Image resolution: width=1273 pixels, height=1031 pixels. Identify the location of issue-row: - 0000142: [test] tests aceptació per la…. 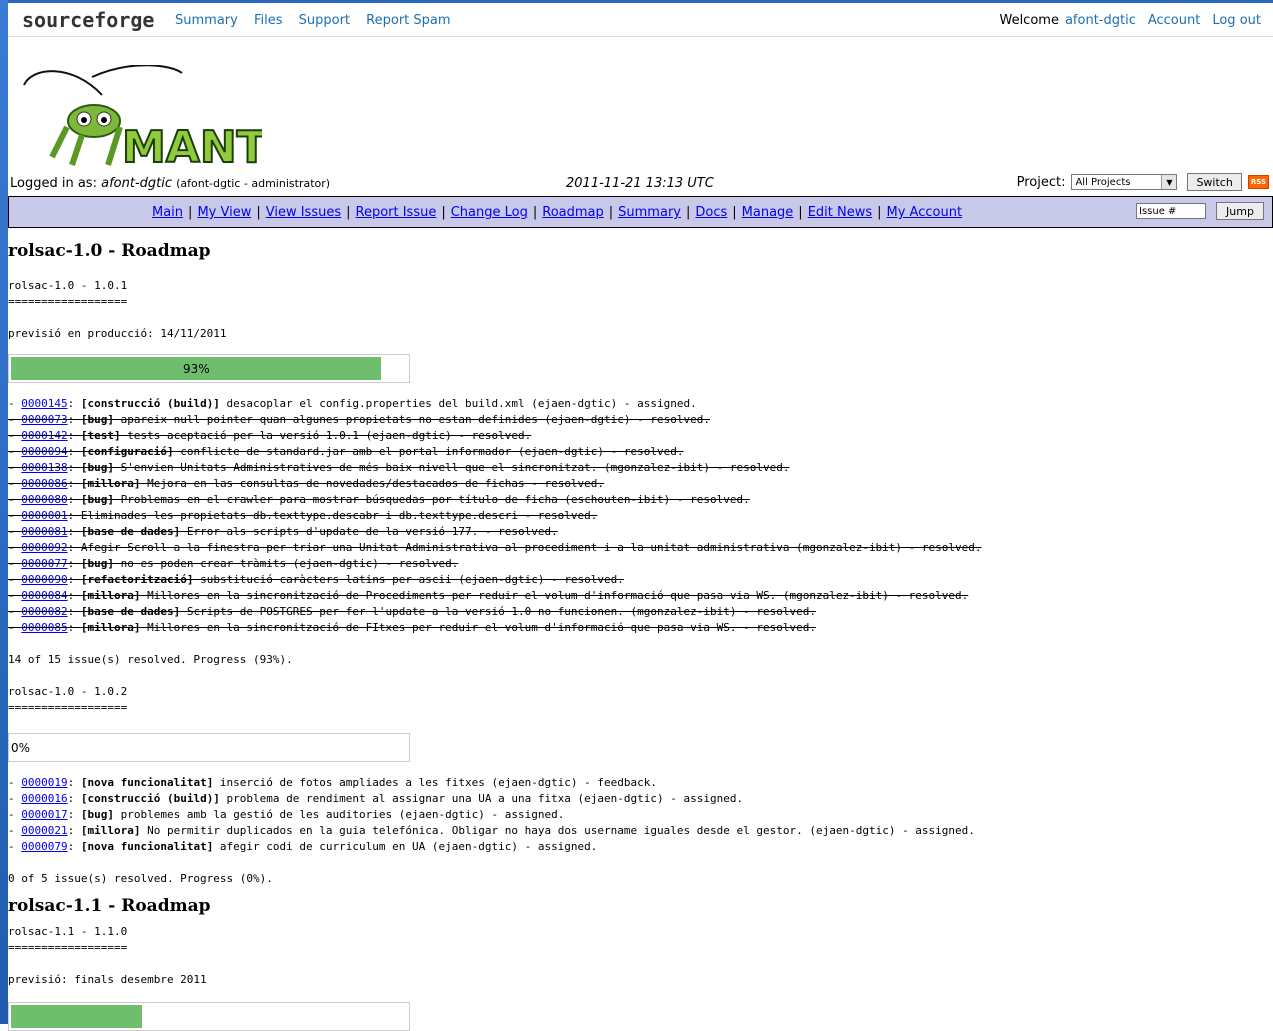
(270, 435).